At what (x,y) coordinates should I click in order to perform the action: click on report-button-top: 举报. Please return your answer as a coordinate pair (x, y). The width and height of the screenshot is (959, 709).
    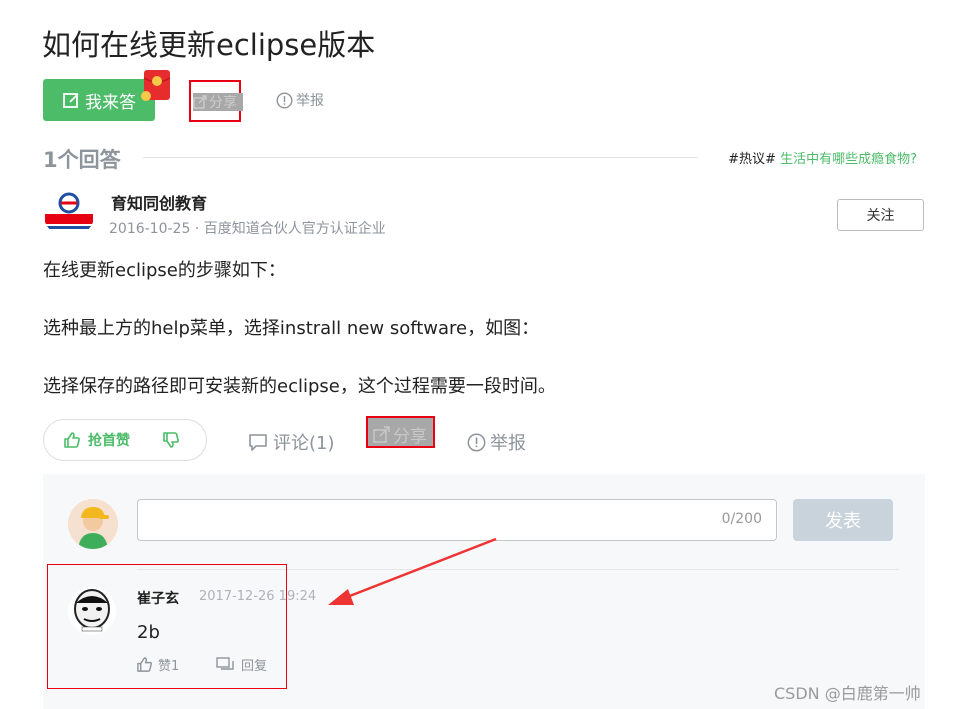
    Looking at the image, I should click on (300, 100).